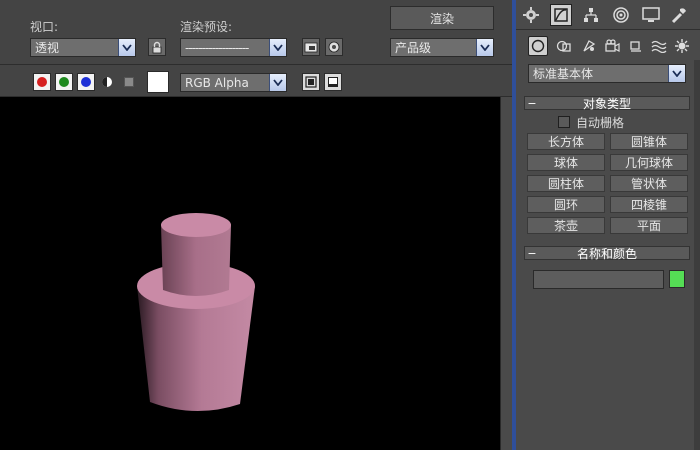 This screenshot has width=700, height=450. I want to click on monochrome-toggle, so click(129, 82).